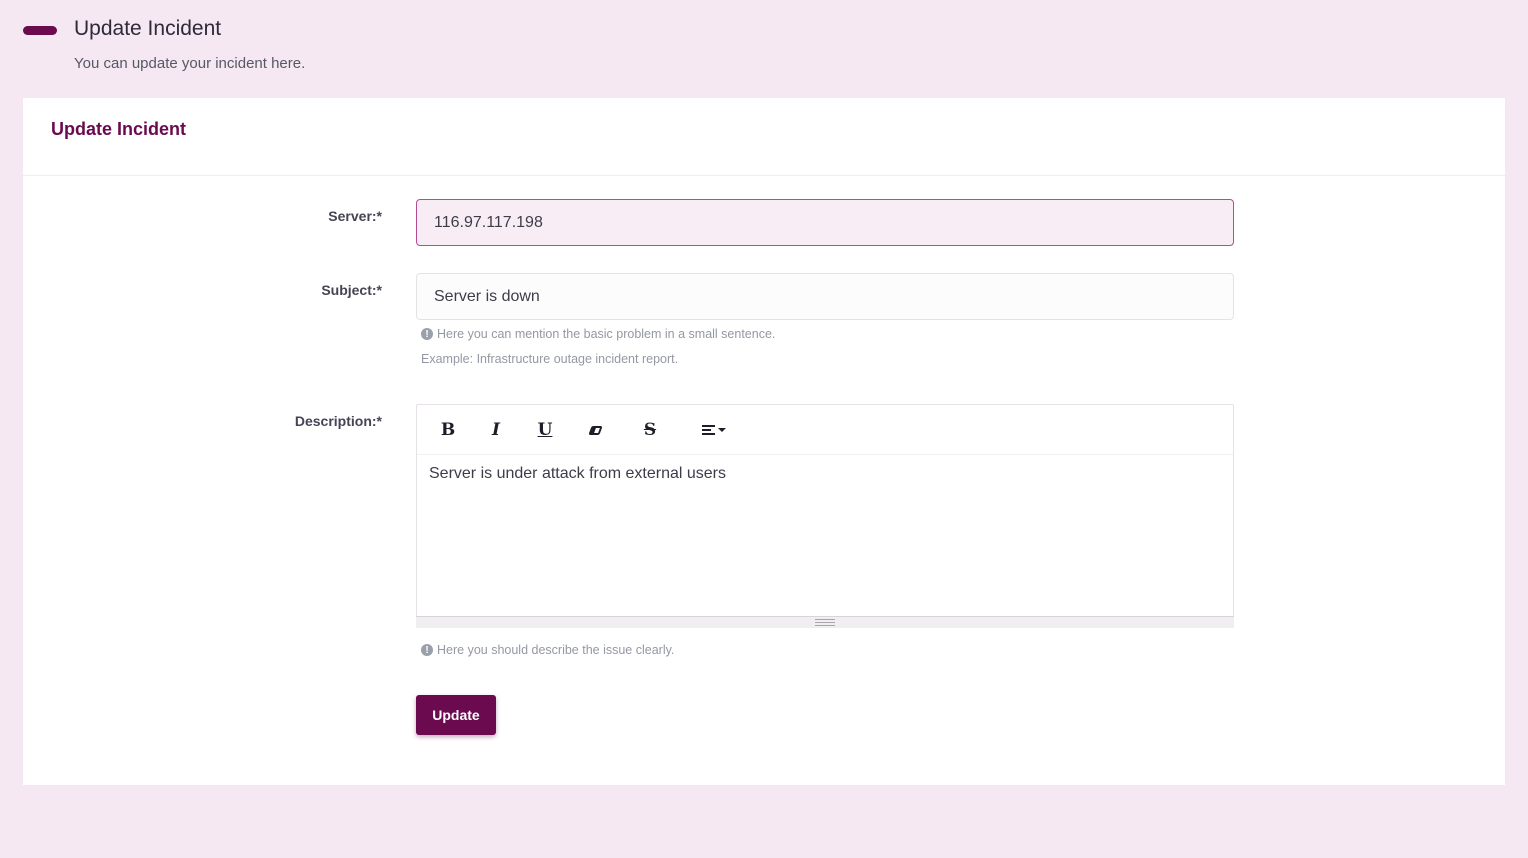 The height and width of the screenshot is (858, 1528). I want to click on strikethrough-button: S, so click(650, 430).